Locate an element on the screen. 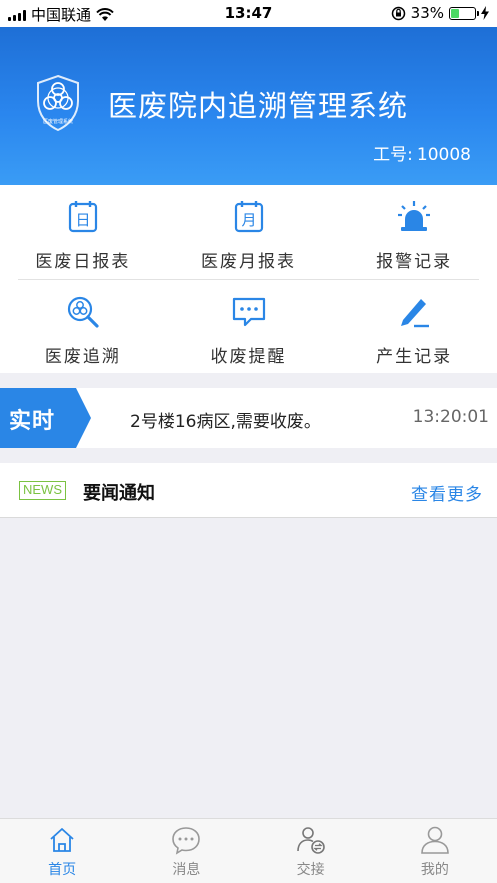 Image resolution: width=497 pixels, height=883 pixels. menu-item-monthly-report: 月 医废月报表 is located at coordinates (249, 232).